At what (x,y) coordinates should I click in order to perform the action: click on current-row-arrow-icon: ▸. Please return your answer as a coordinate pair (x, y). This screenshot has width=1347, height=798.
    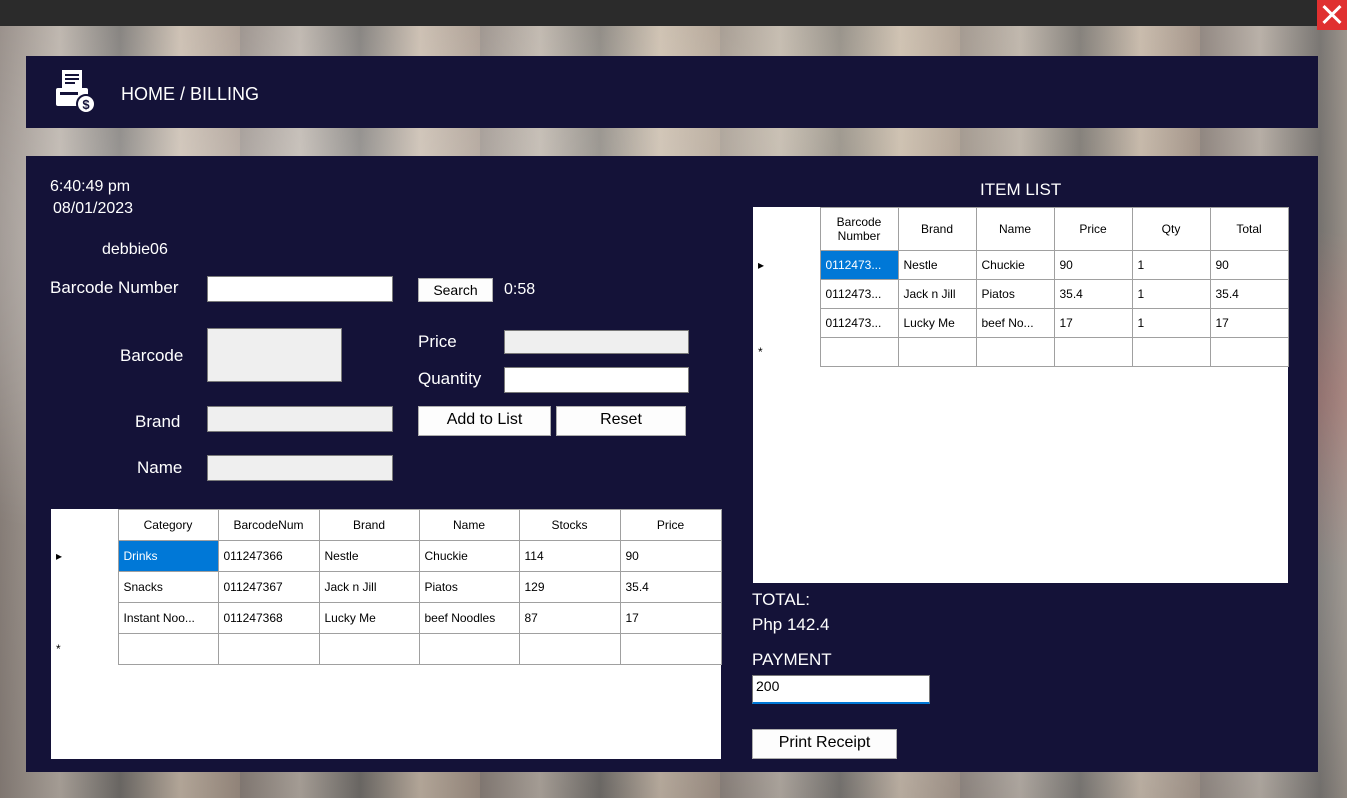
    Looking at the image, I should click on (85, 556).